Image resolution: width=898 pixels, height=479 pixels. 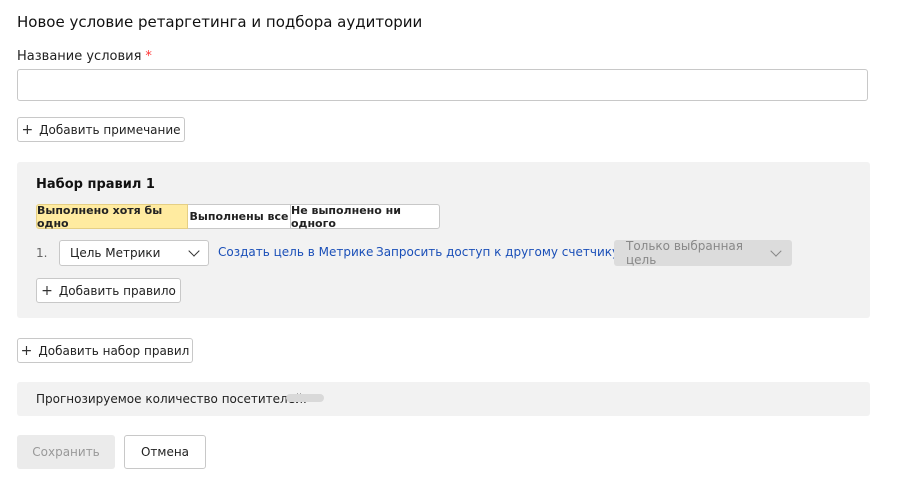 I want to click on chevron-down-icon, so click(x=194, y=251).